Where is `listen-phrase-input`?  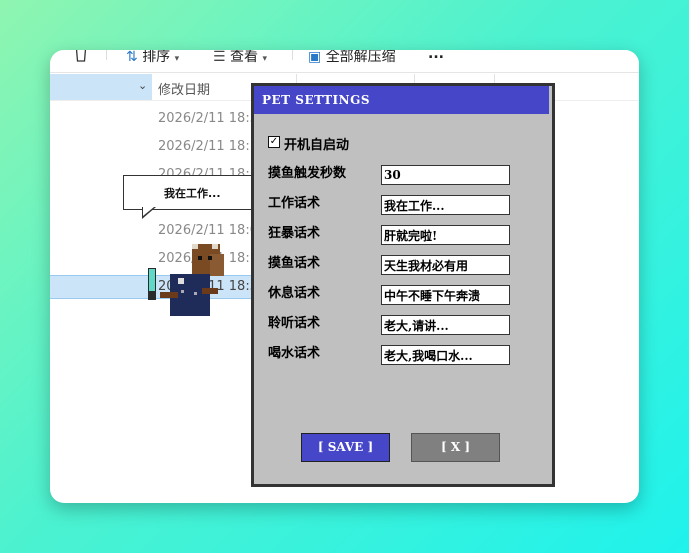
listen-phrase-input is located at coordinates (445, 325).